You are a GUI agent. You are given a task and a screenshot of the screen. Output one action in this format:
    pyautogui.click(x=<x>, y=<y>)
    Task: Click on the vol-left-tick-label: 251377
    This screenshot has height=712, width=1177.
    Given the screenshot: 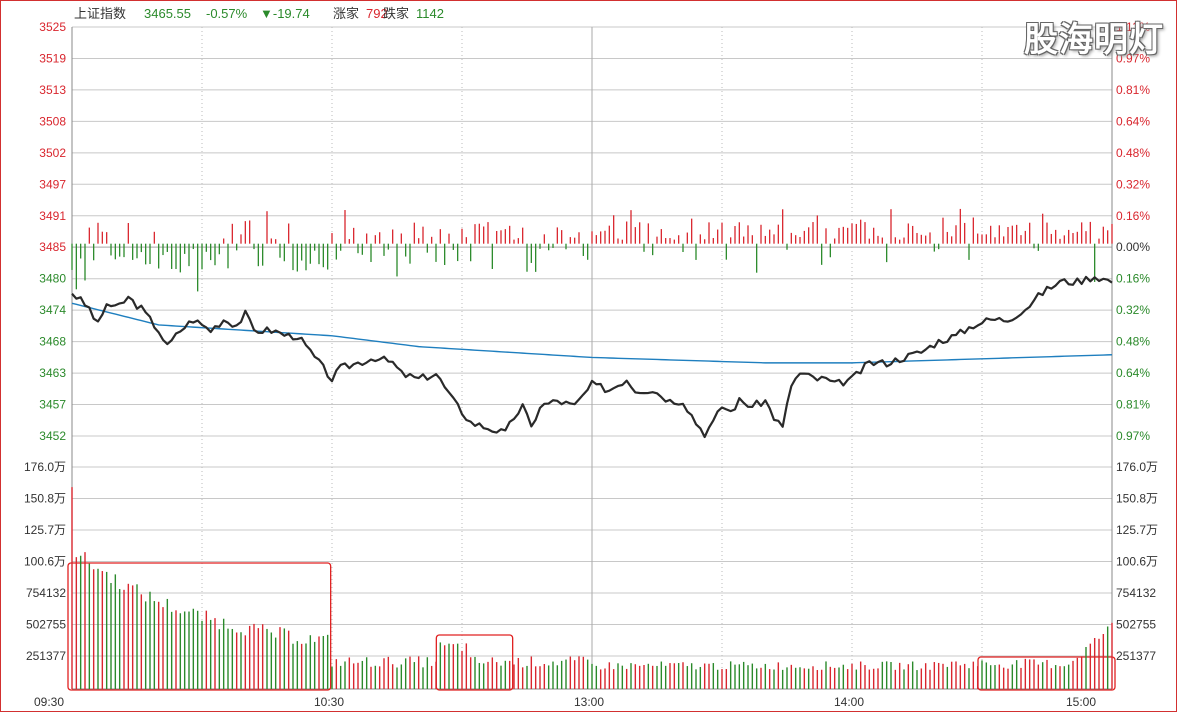 What is the action you would take?
    pyautogui.click(x=46, y=656)
    